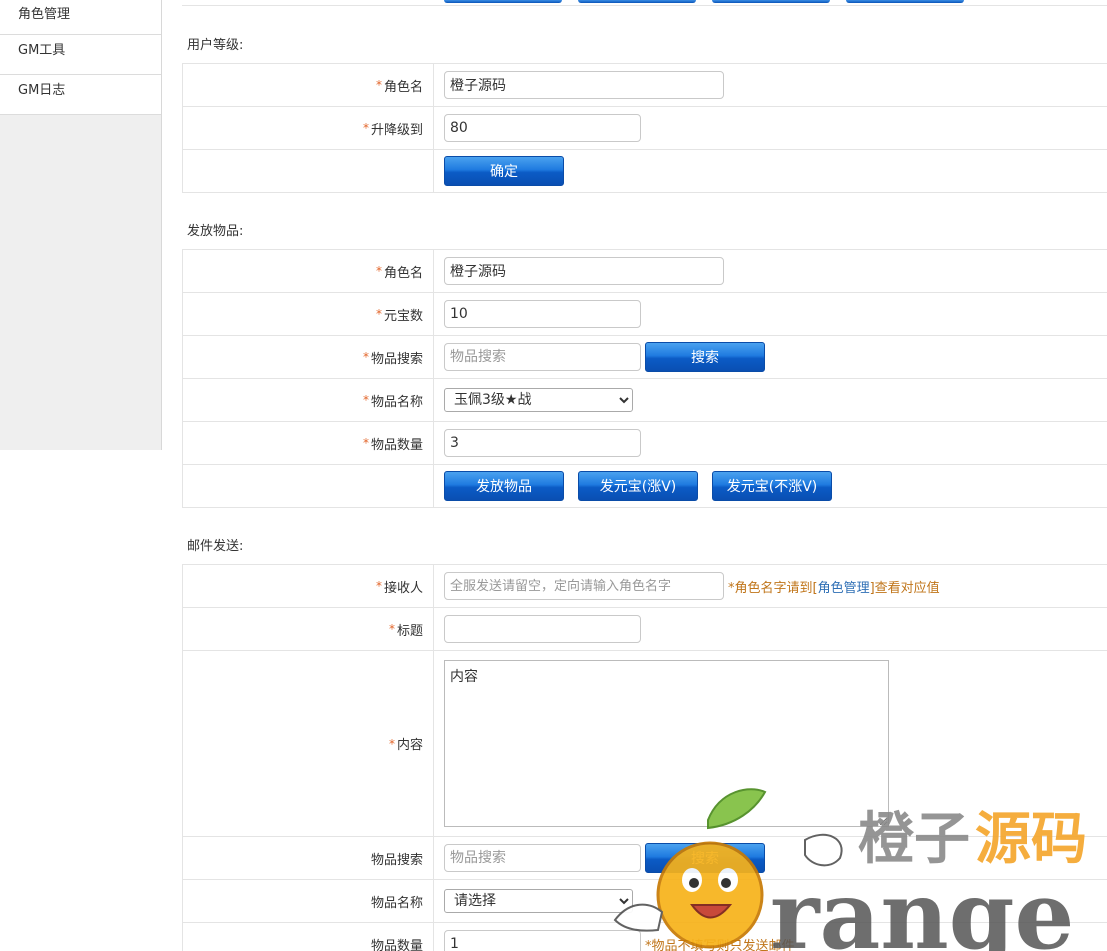  Describe the element at coordinates (308, 937) in the screenshot. I see `mail-qty-label: 物品数量` at that location.